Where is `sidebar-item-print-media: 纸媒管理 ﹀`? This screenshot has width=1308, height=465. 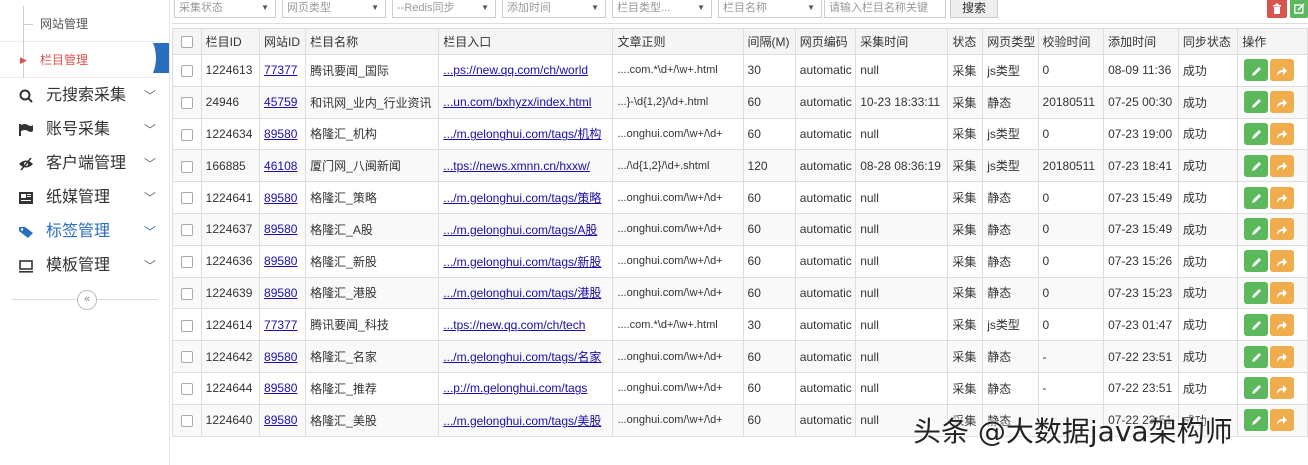
sidebar-item-print-media: 纸媒管理 ﹀ is located at coordinates (85, 198).